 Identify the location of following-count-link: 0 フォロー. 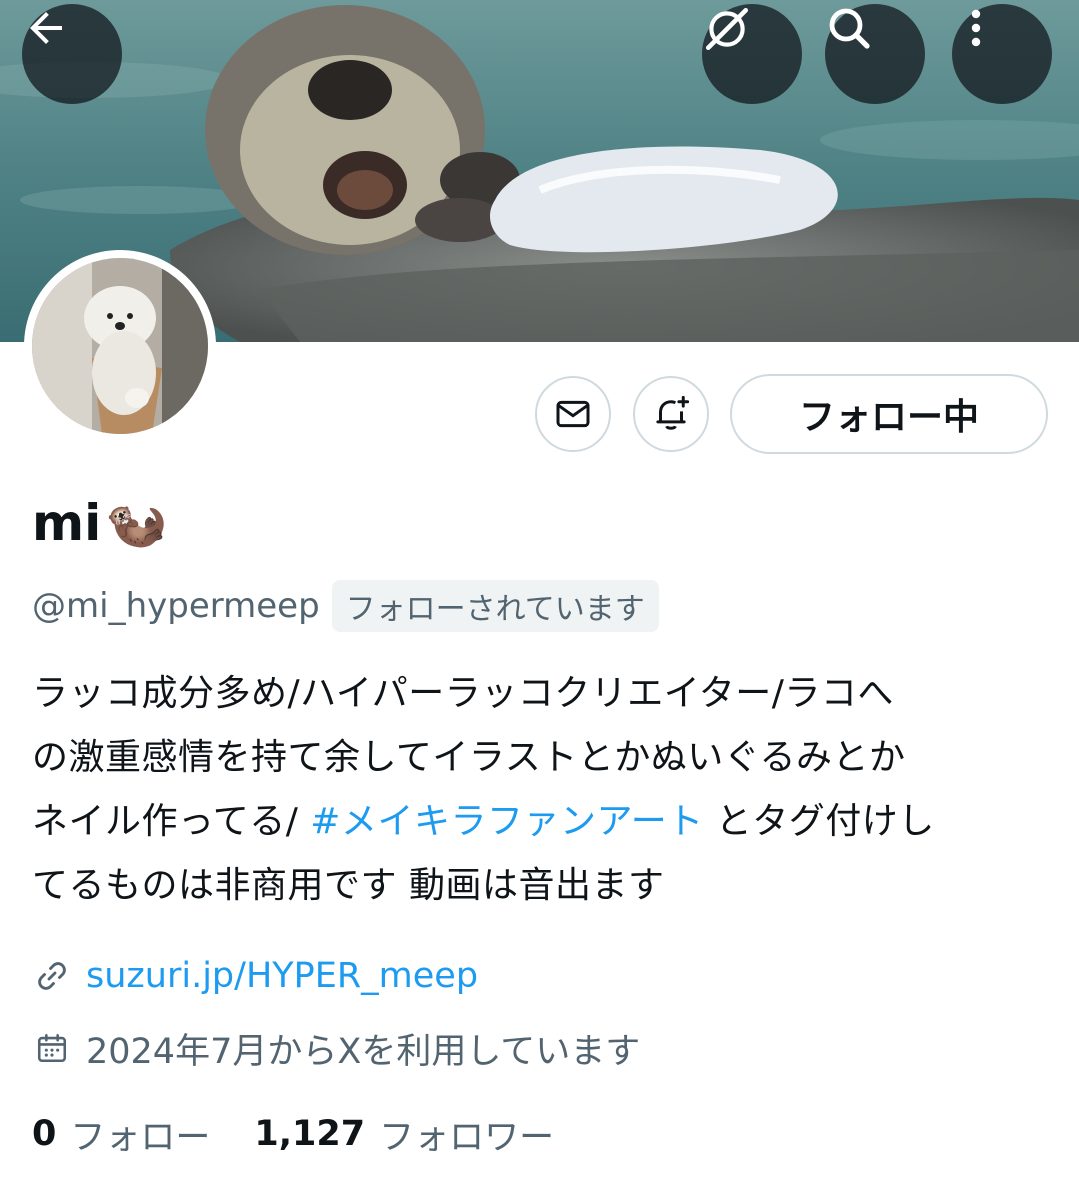
(121, 1134).